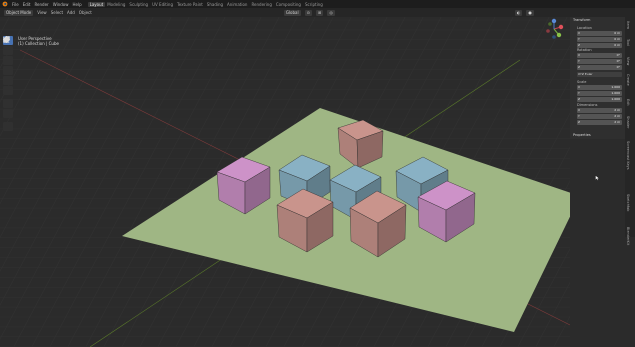  I want to click on location-x-field: X 0 m, so click(599, 33).